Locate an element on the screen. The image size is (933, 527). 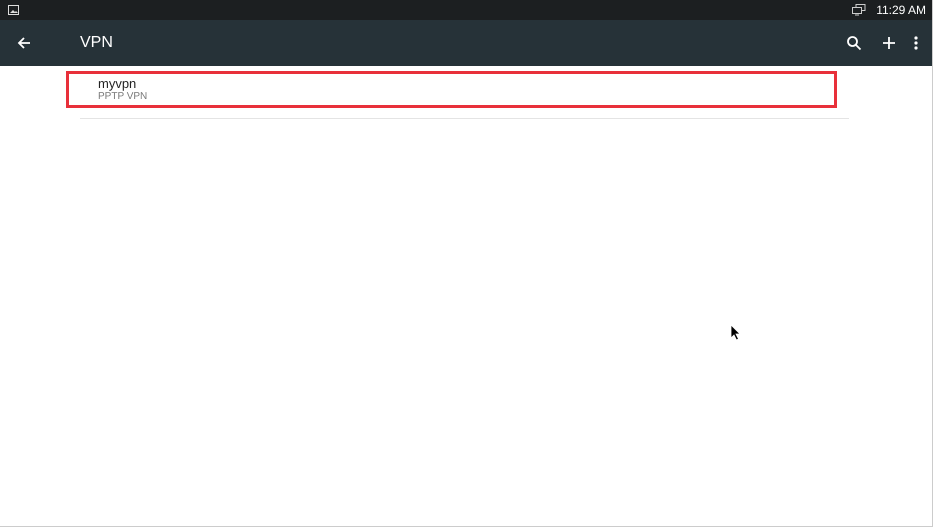
back-arrow-icon is located at coordinates (24, 43).